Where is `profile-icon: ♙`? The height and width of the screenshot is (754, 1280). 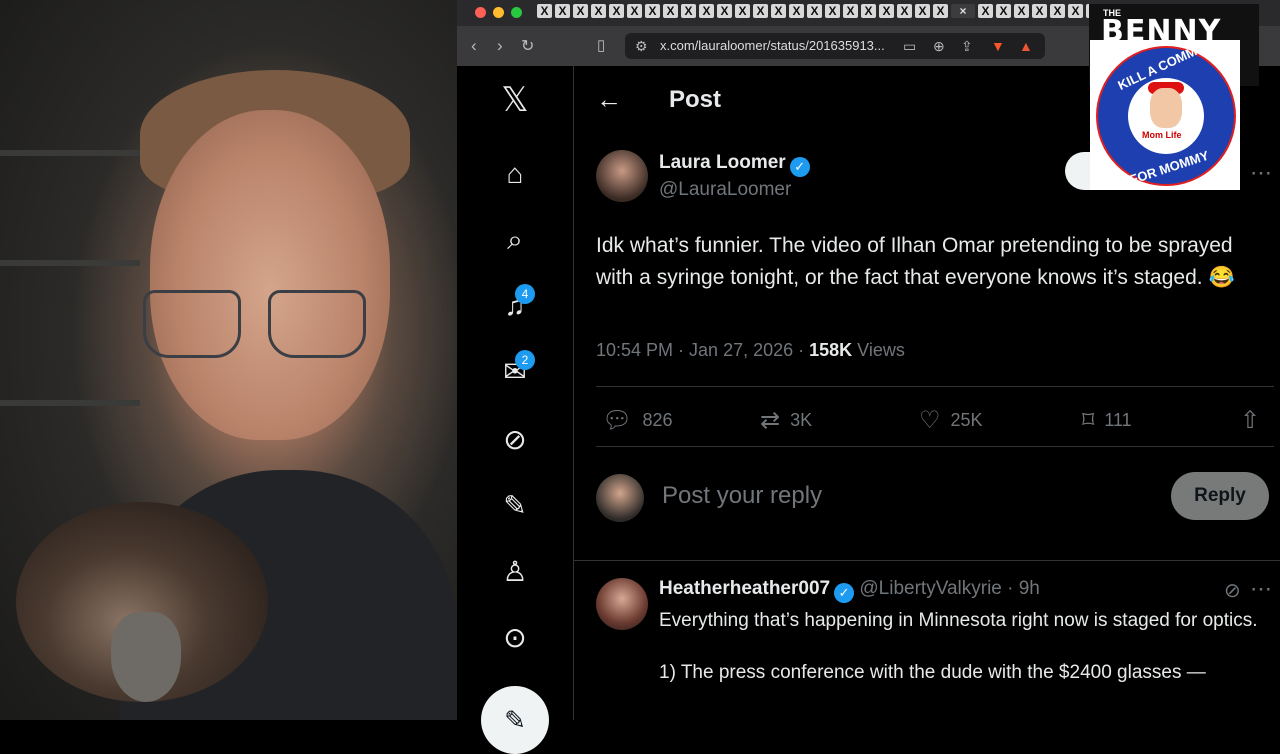 profile-icon: ♙ is located at coordinates (515, 572).